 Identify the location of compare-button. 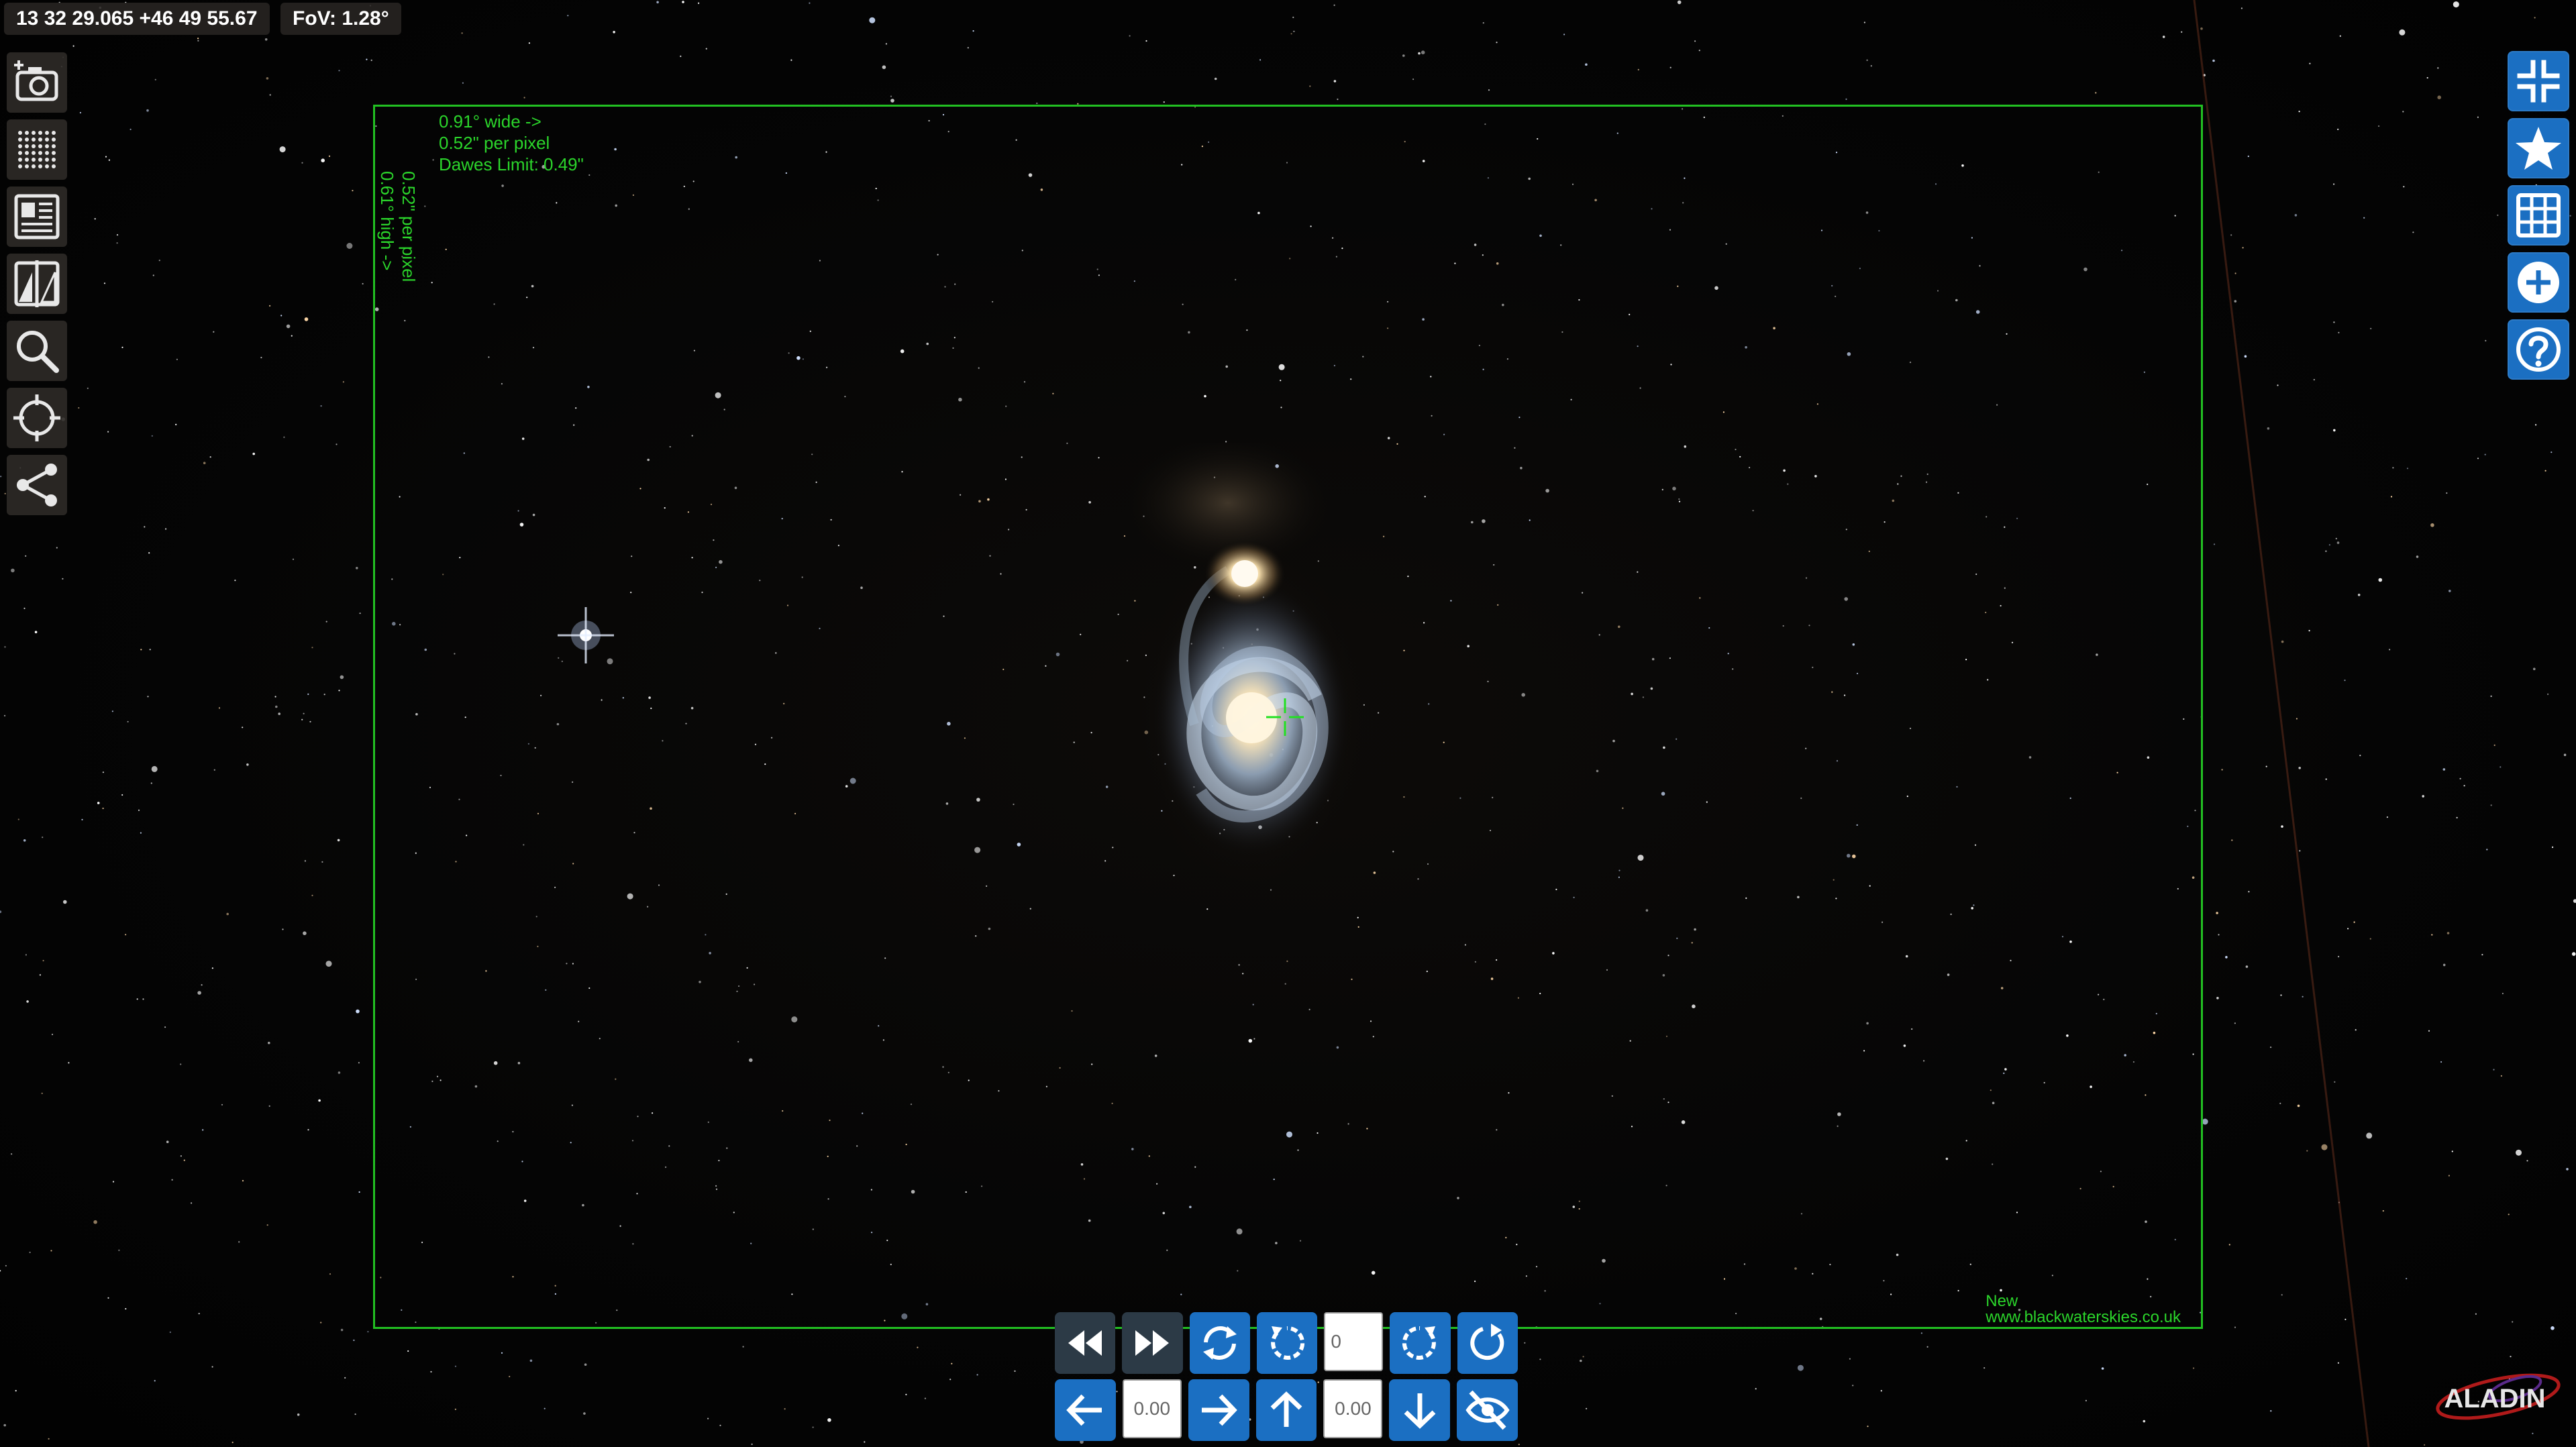
(37, 284).